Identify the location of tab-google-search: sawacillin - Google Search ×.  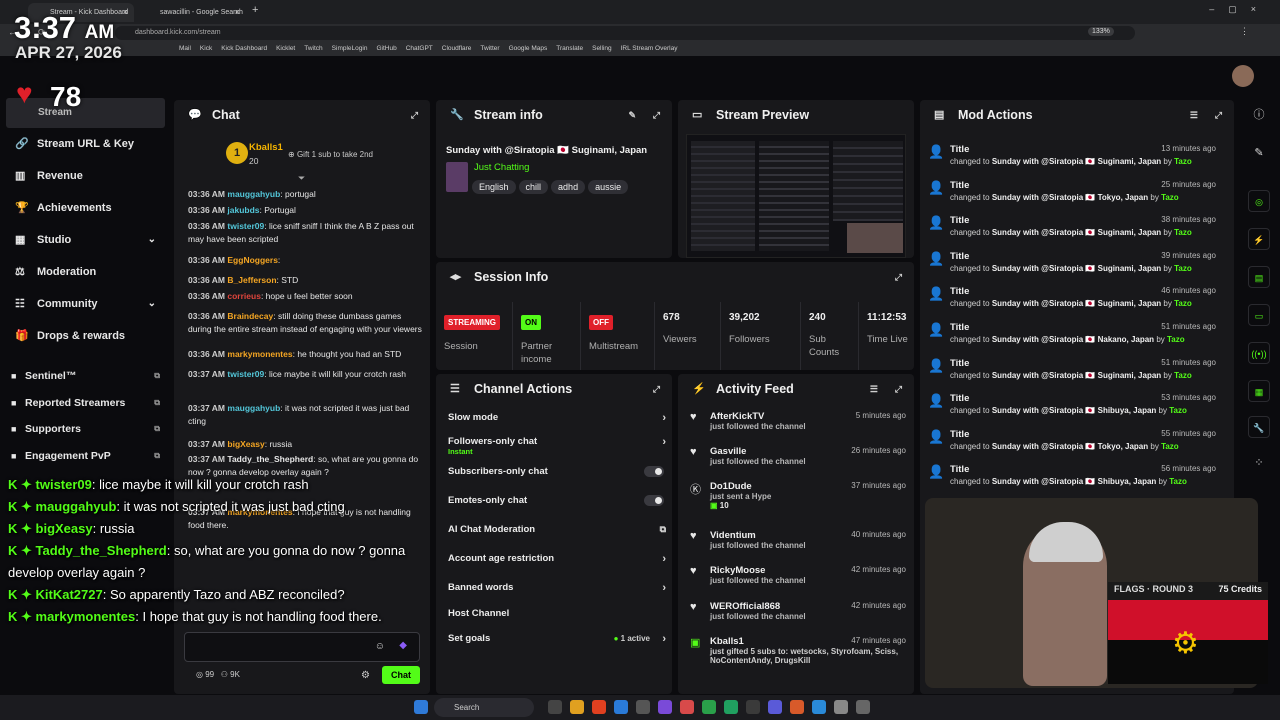
(192, 12).